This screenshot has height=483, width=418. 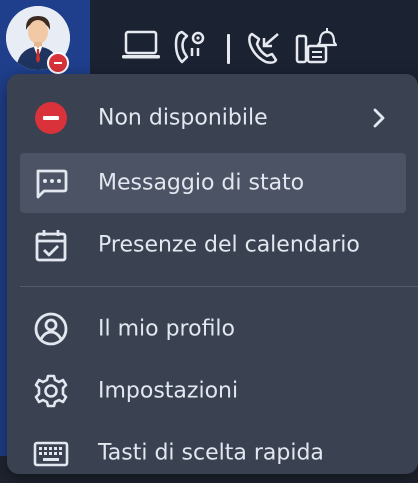 I want to click on status-label: Non disponibile, so click(x=183, y=118).